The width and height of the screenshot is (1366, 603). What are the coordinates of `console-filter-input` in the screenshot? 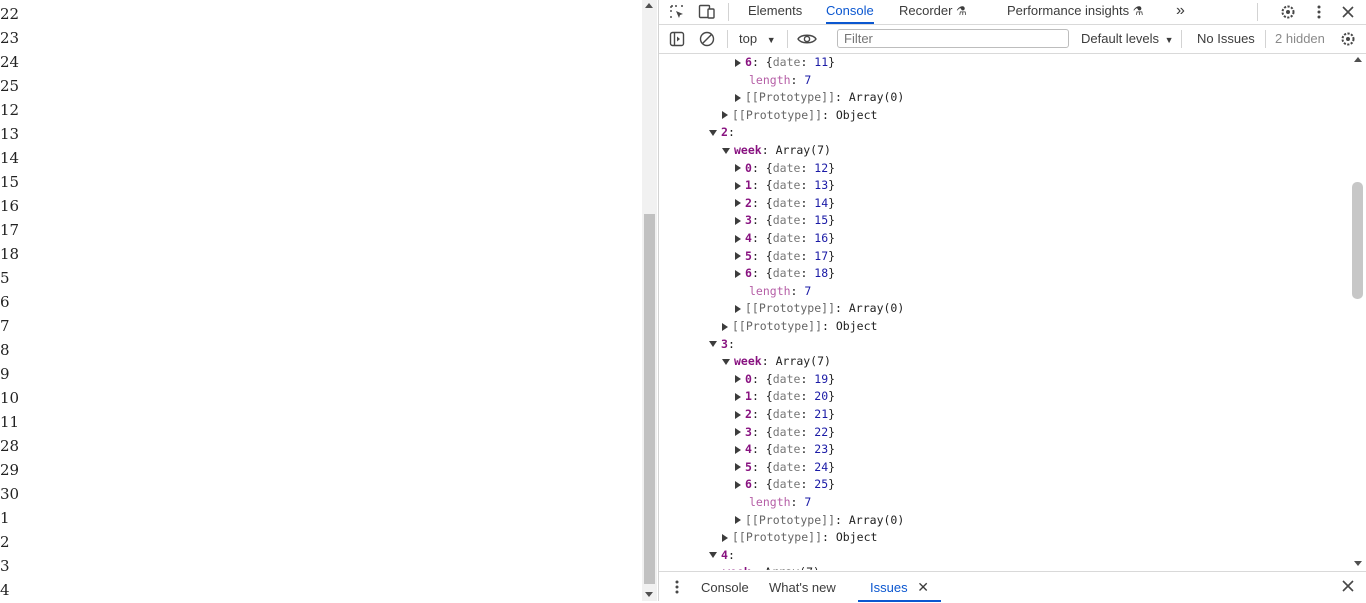 It's located at (953, 38).